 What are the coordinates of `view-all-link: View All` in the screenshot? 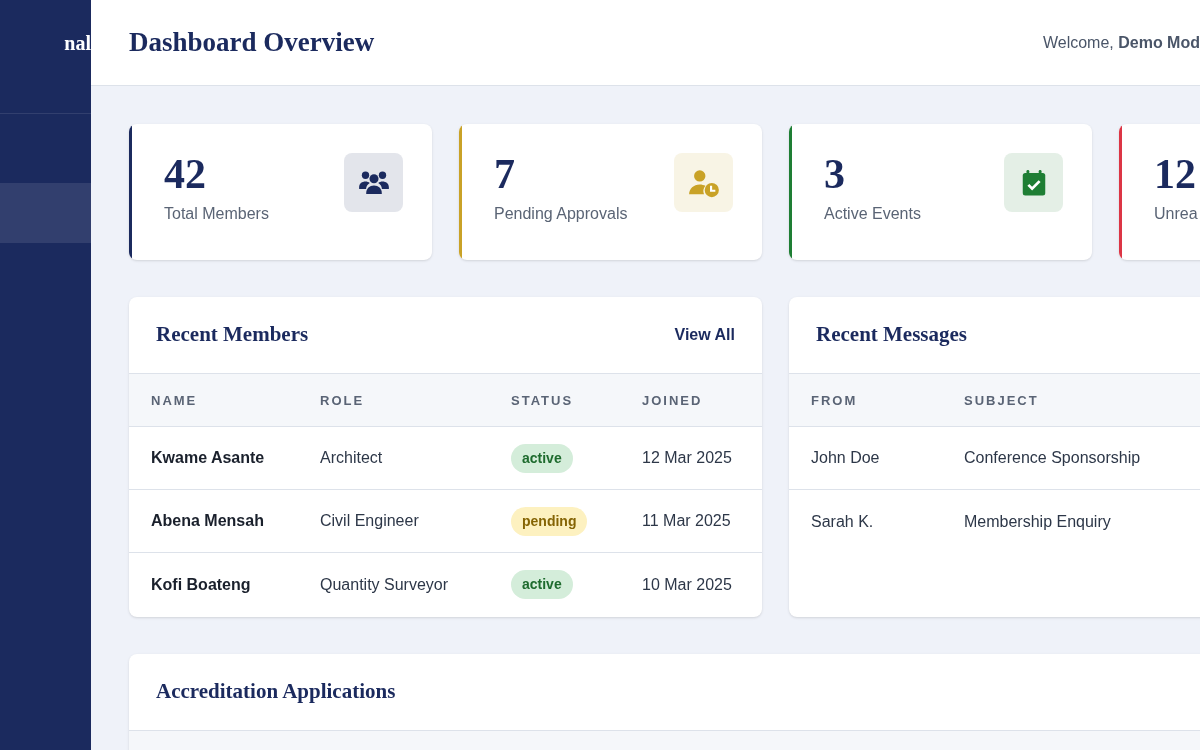 It's located at (704, 335).